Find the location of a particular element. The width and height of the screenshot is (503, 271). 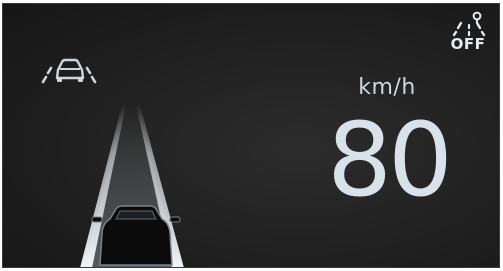

driver-assist-status: OFF is located at coordinates (468, 34).